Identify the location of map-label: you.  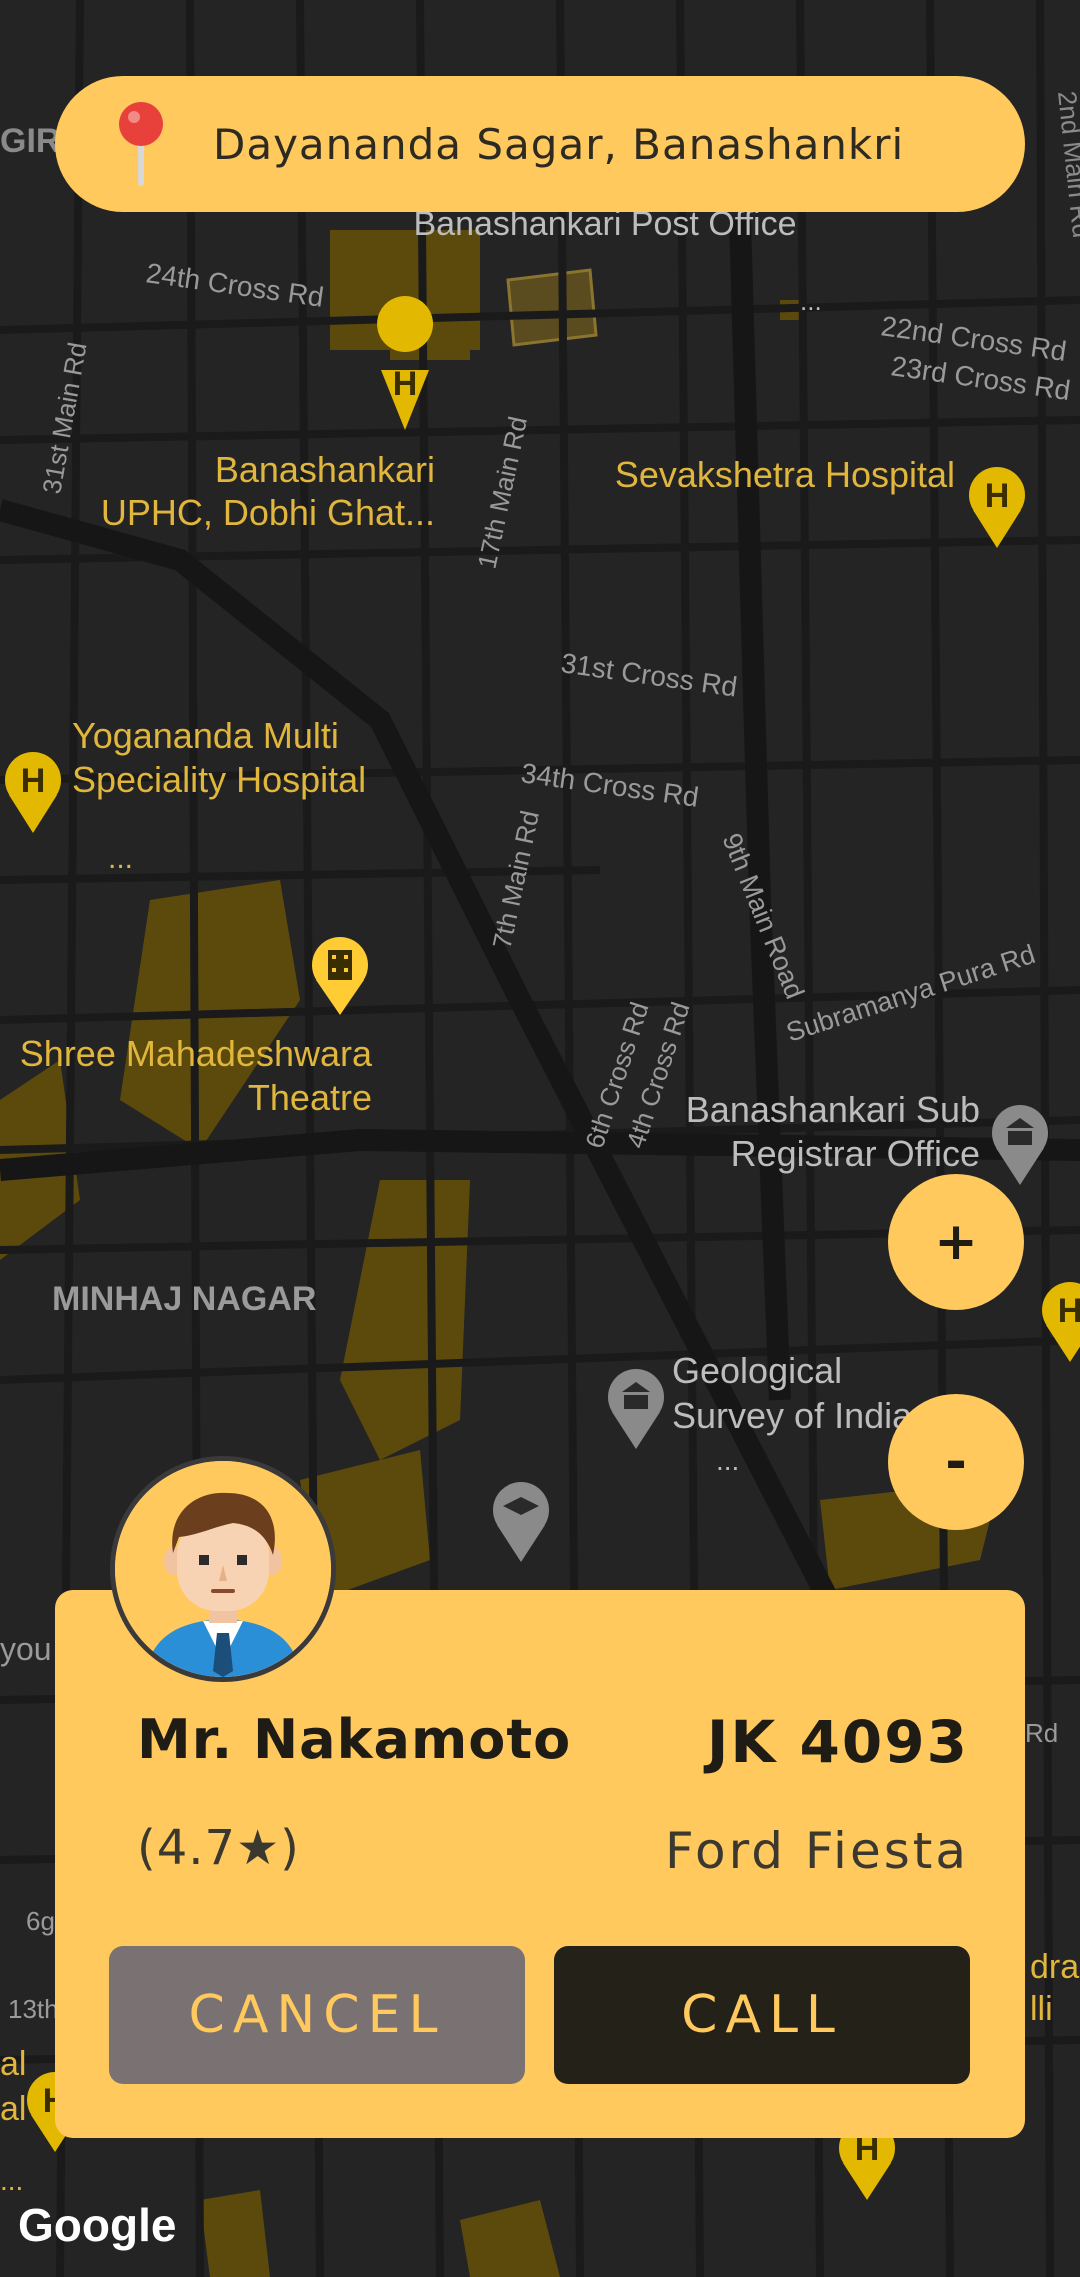
(26, 1649).